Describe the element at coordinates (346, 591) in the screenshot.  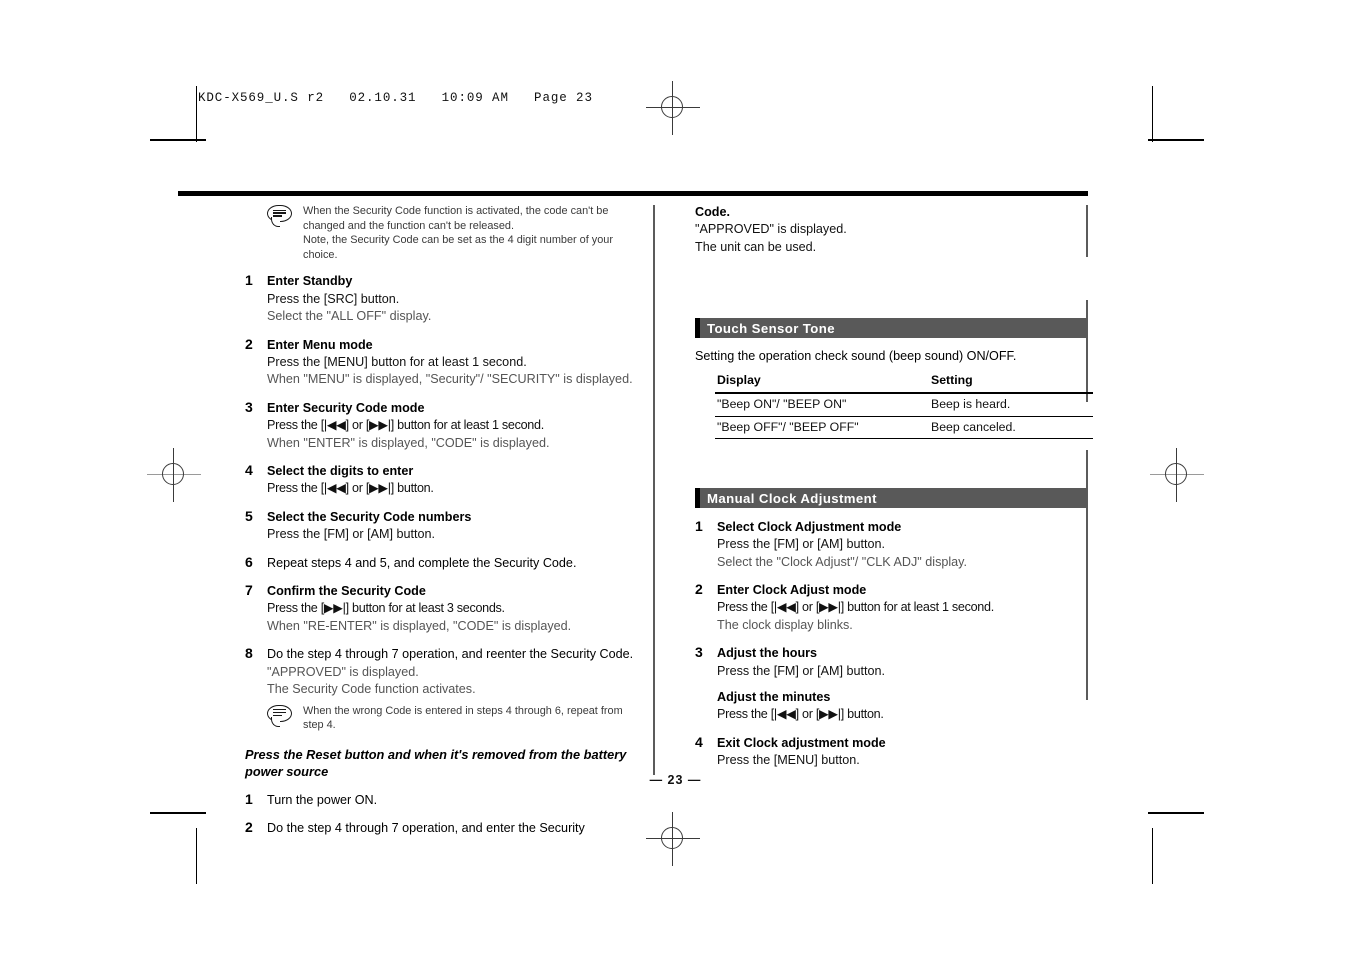
I see `step-heading: Confirm the Security Code` at that location.